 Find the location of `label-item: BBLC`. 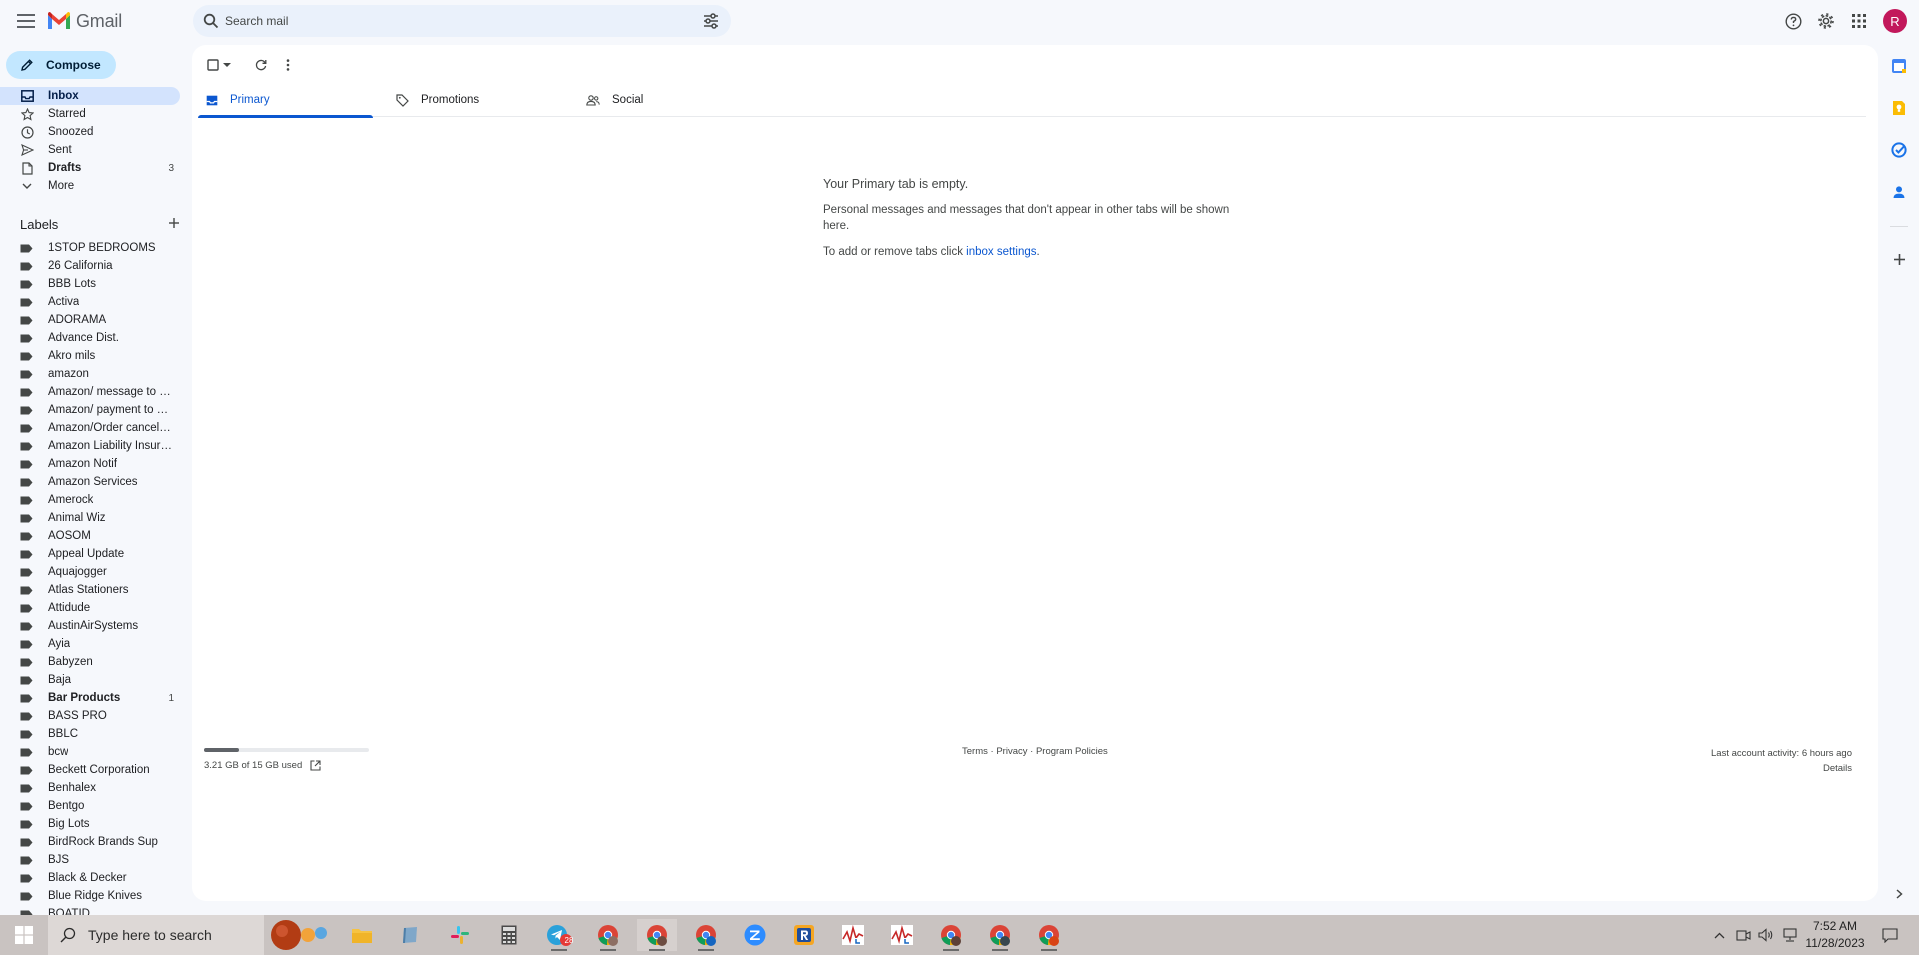

label-item: BBLC is located at coordinates (90, 734).